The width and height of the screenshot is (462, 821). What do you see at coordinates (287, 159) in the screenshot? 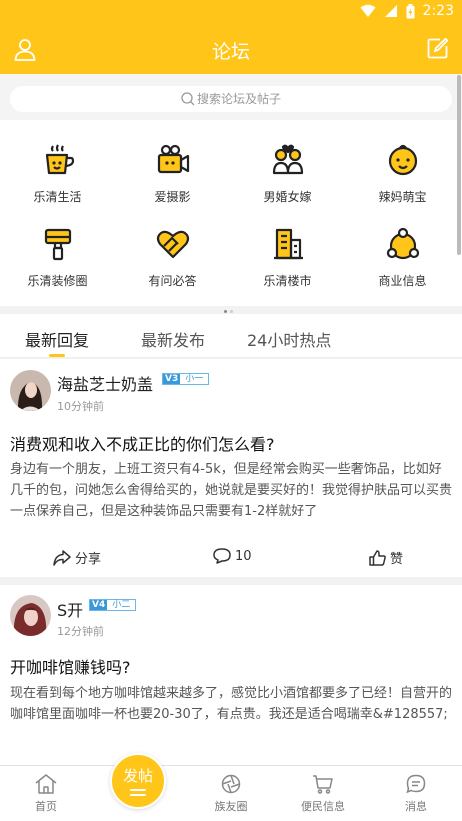
I see `couple-icon` at bounding box center [287, 159].